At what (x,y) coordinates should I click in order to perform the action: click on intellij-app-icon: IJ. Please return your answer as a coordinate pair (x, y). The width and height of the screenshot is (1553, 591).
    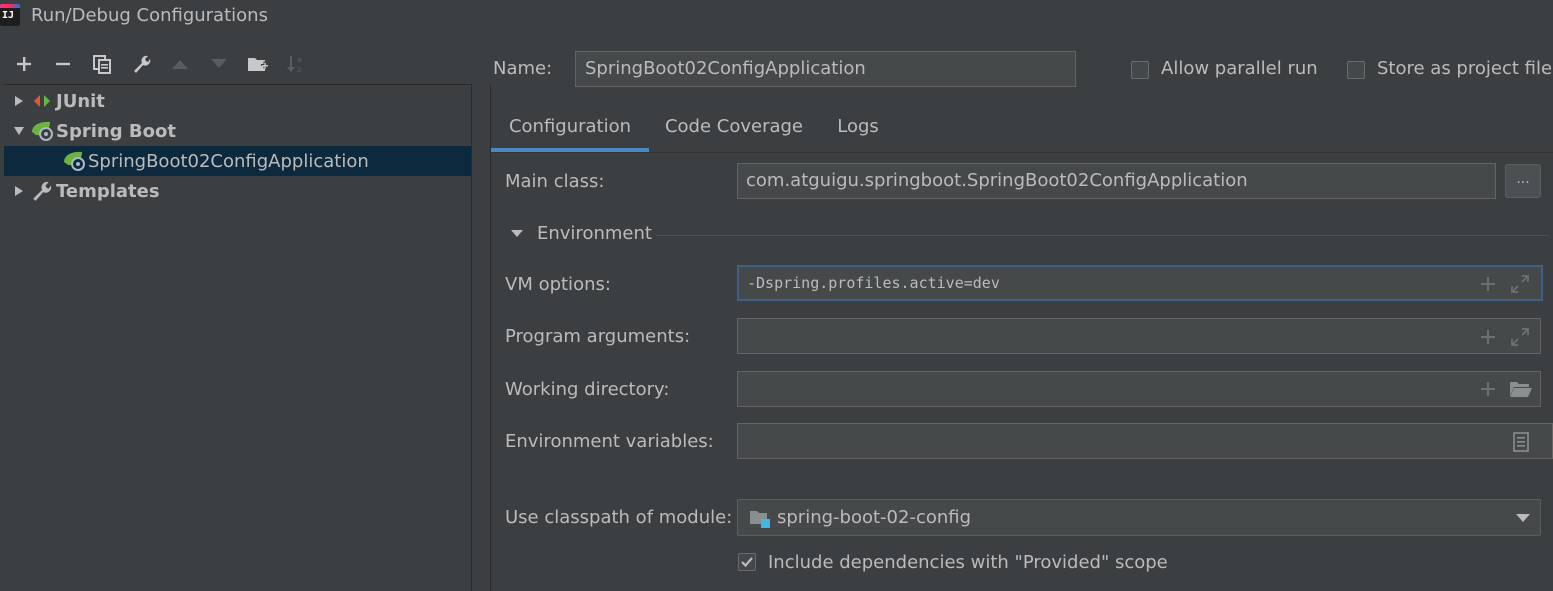
    Looking at the image, I should click on (10, 15).